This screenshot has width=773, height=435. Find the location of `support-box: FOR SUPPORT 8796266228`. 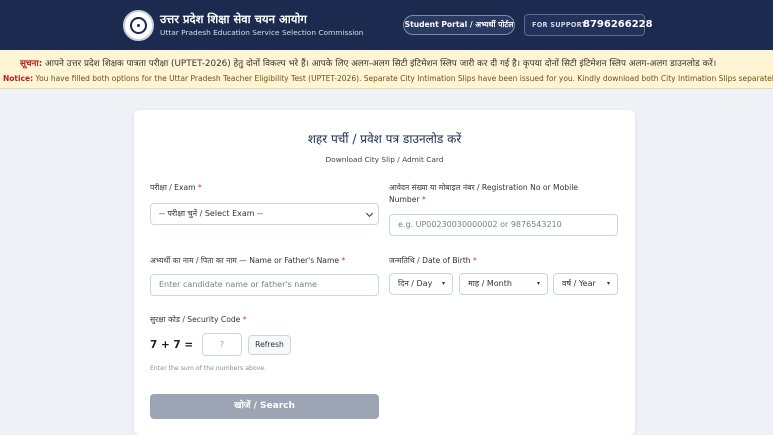

support-box: FOR SUPPORT 8796266228 is located at coordinates (588, 25).